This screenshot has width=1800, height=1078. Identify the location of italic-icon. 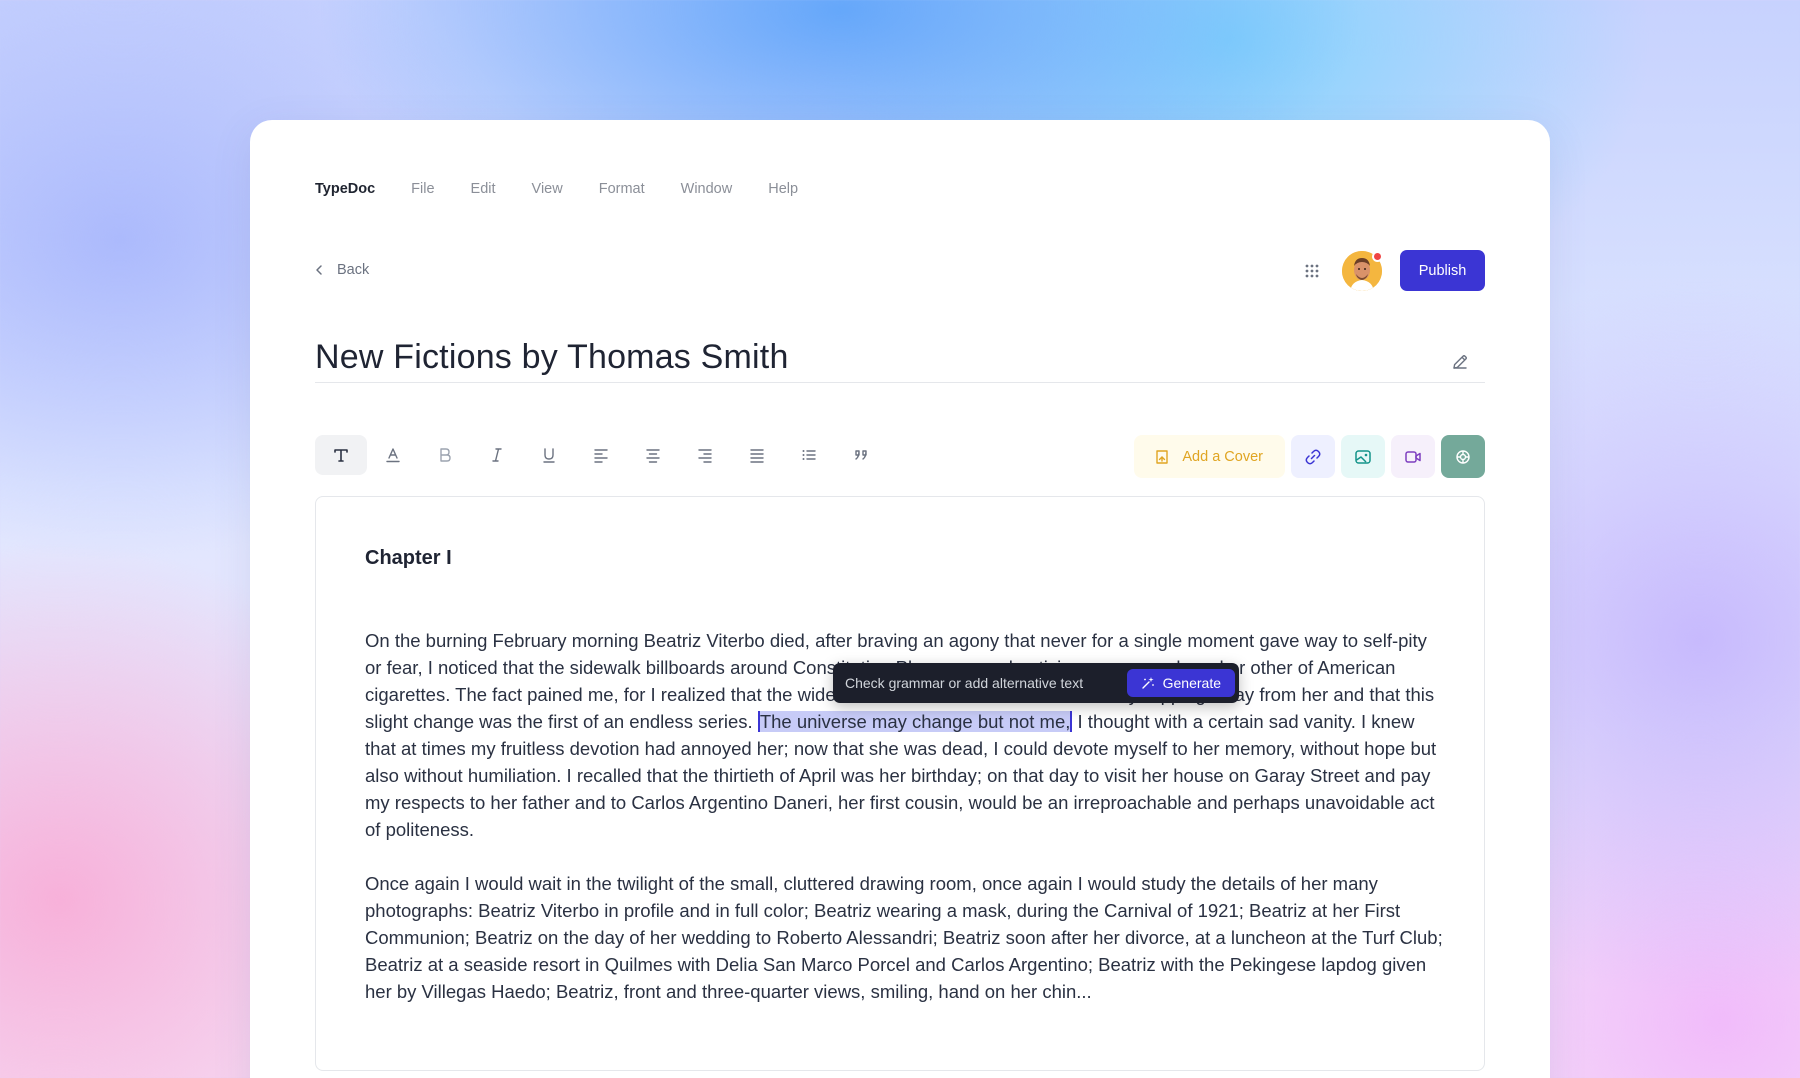
(497, 455).